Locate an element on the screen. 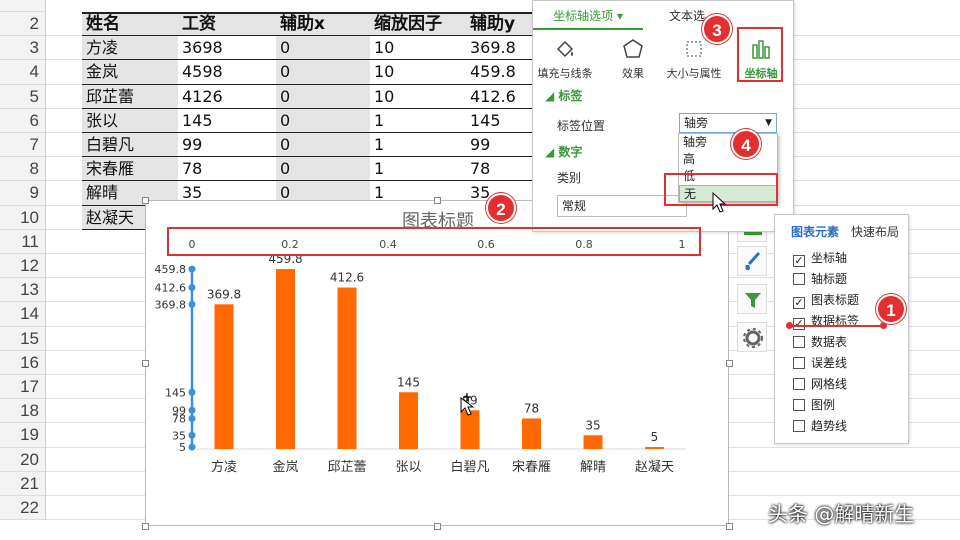 This screenshot has width=960, height=540. data-label: 78 is located at coordinates (531, 408).